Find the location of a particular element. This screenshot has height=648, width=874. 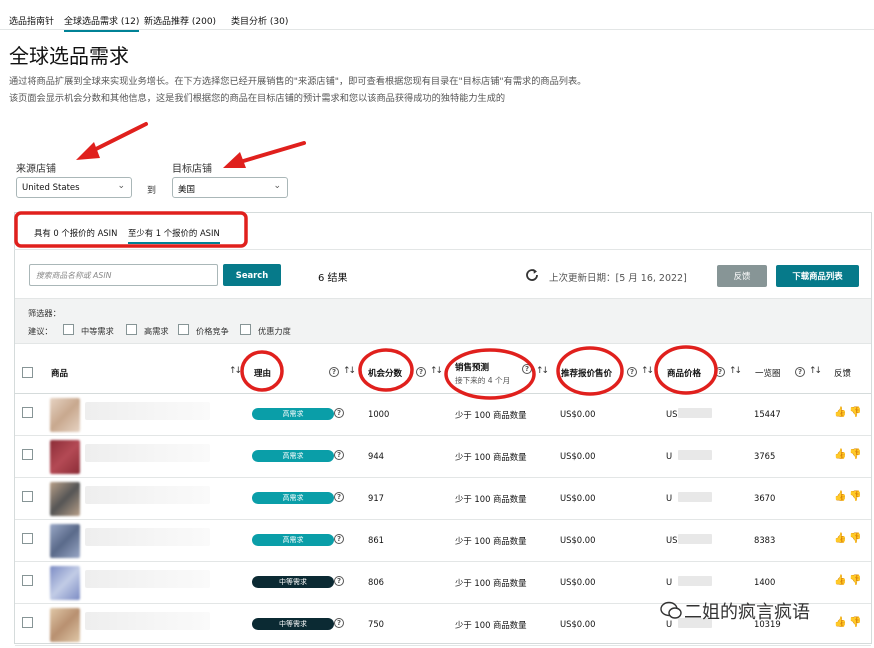

header-sales-forecast: 销售预测 is located at coordinates (472, 368).